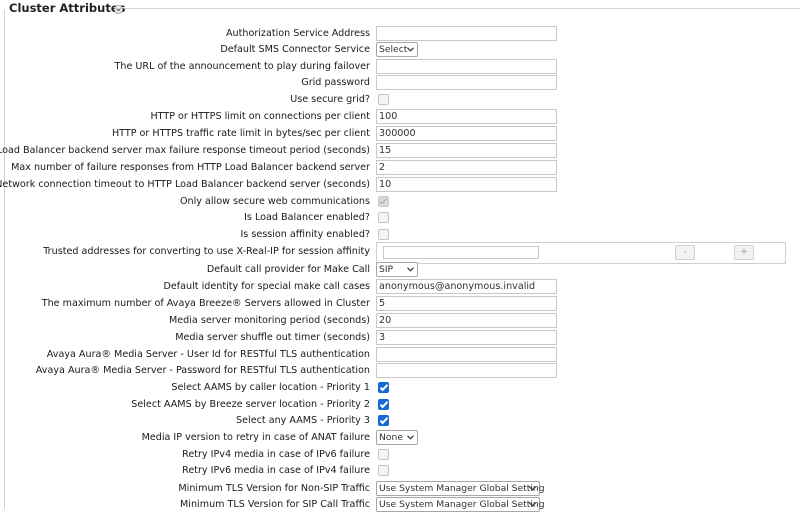 This screenshot has height=514, width=800. Describe the element at coordinates (466, 66) in the screenshot. I see `announcement-url-input` at that location.